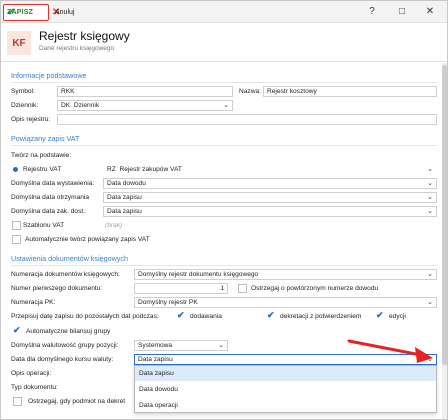 This screenshot has width=448, height=420. What do you see at coordinates (150, 169) in the screenshot?
I see `vat-register-value: Rejestr zakupów VAT` at bounding box center [150, 169].